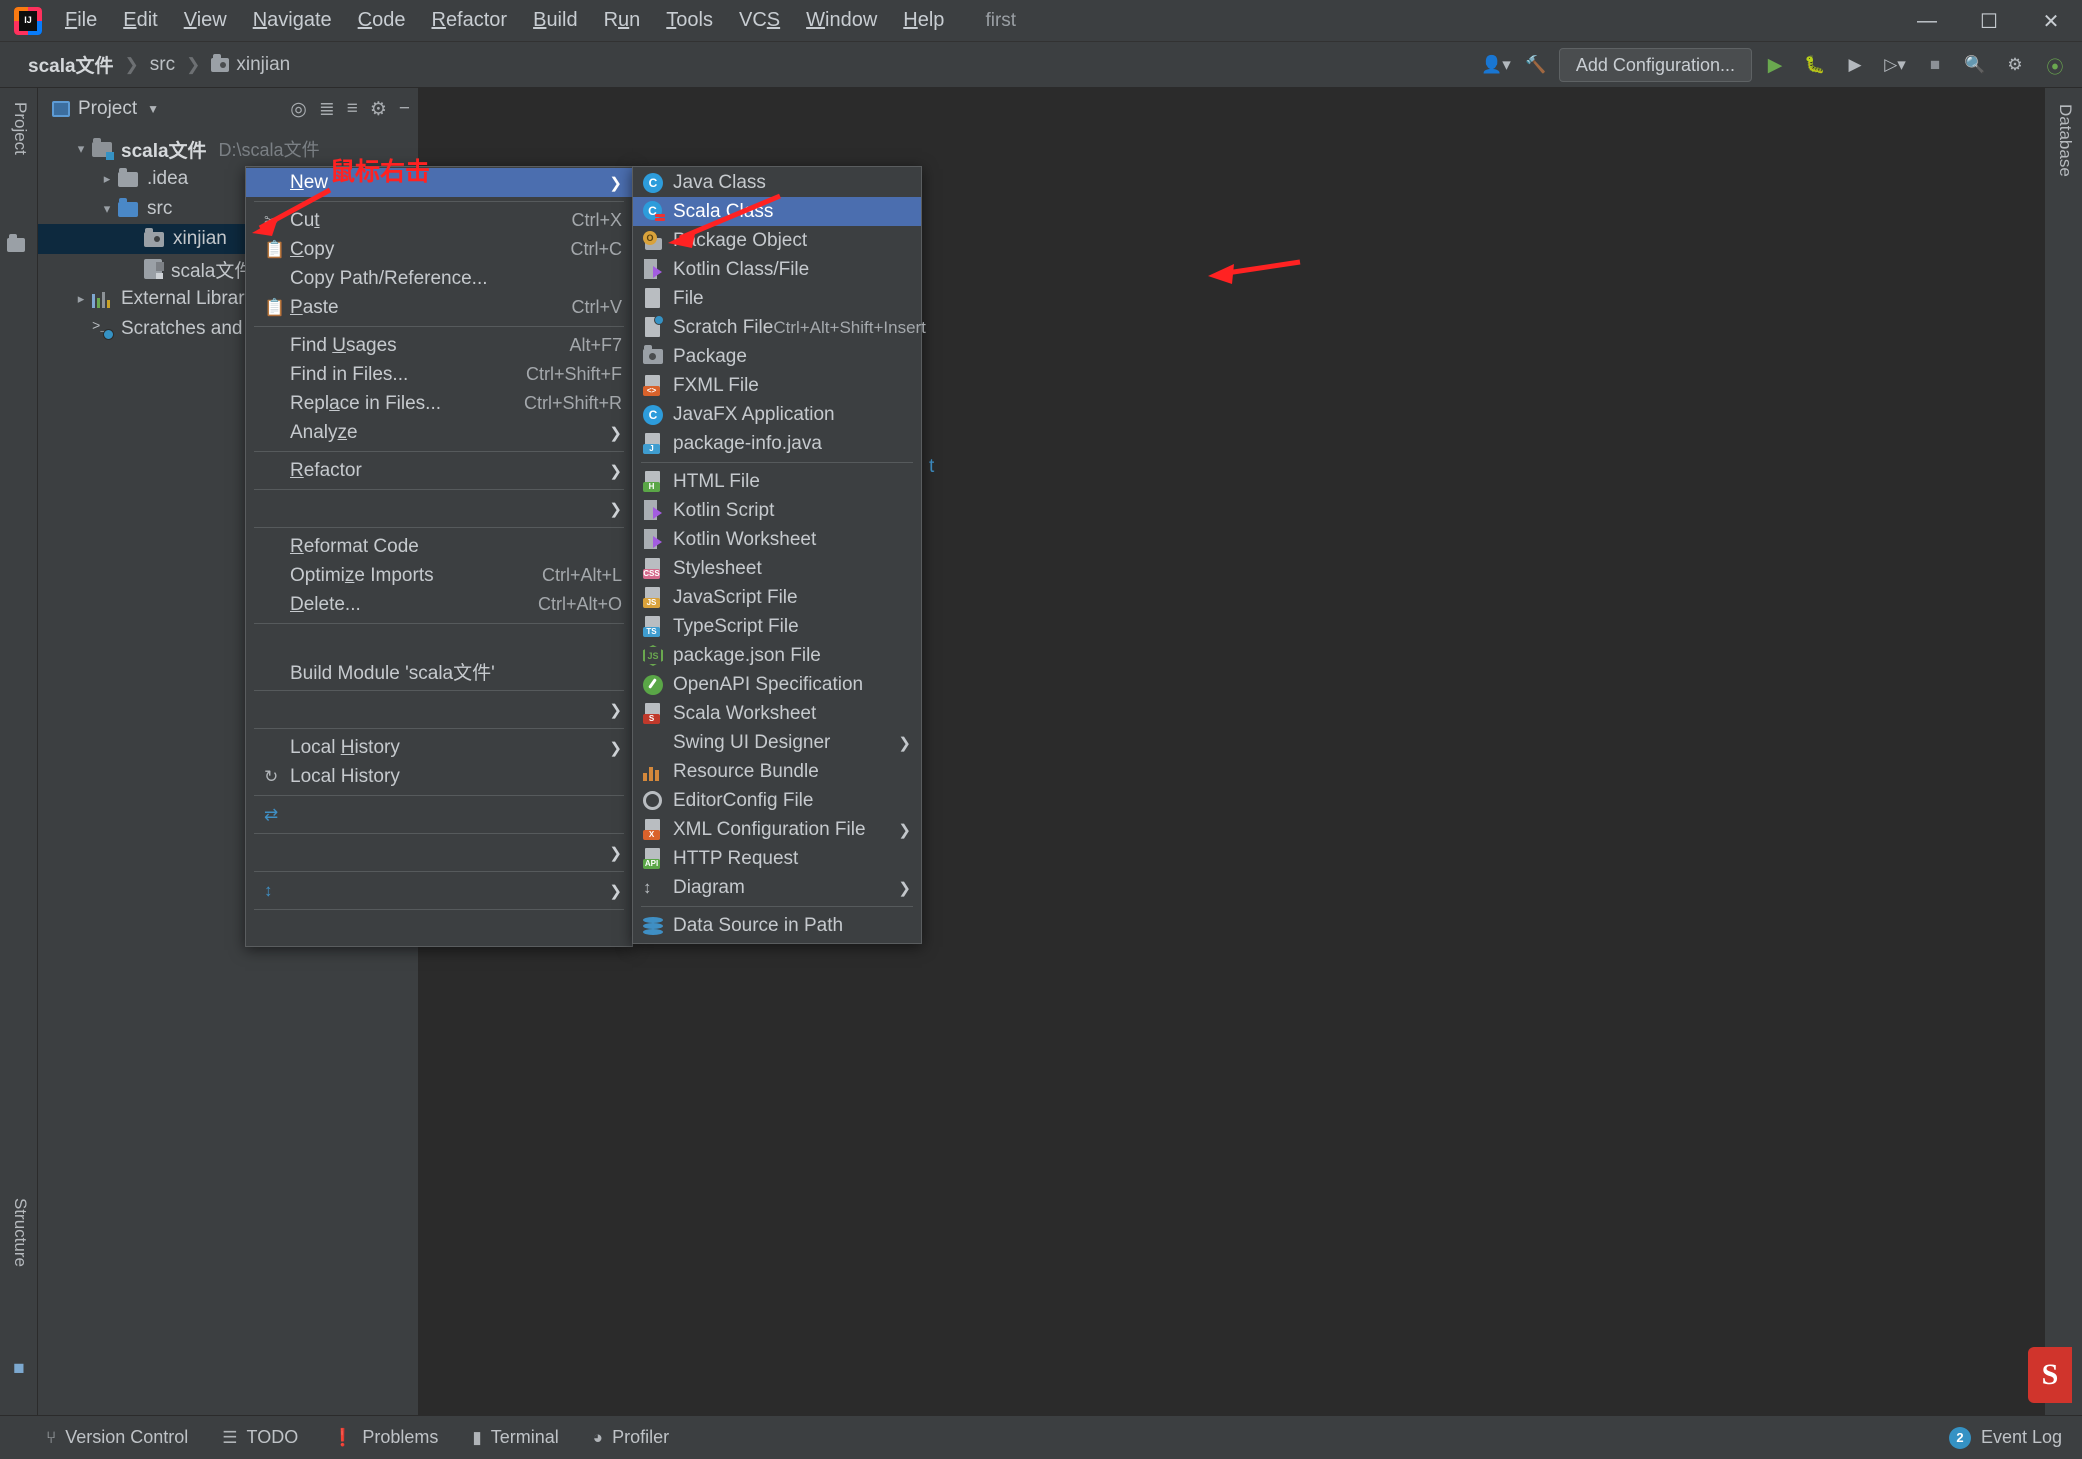  What do you see at coordinates (439, 249) in the screenshot?
I see `menu-item-copy: 📋 Copy Ctrl+C` at bounding box center [439, 249].